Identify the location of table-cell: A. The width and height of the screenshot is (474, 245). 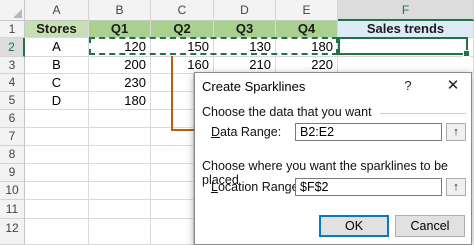
(57, 47).